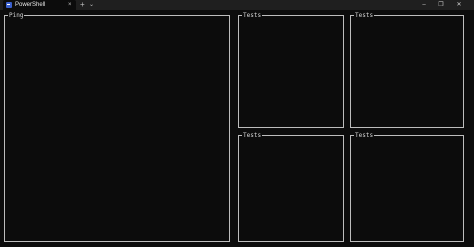 Image resolution: width=474 pixels, height=247 pixels. Describe the element at coordinates (291, 187) in the screenshot. I see `tests-panel-bottom-left: Tests` at that location.